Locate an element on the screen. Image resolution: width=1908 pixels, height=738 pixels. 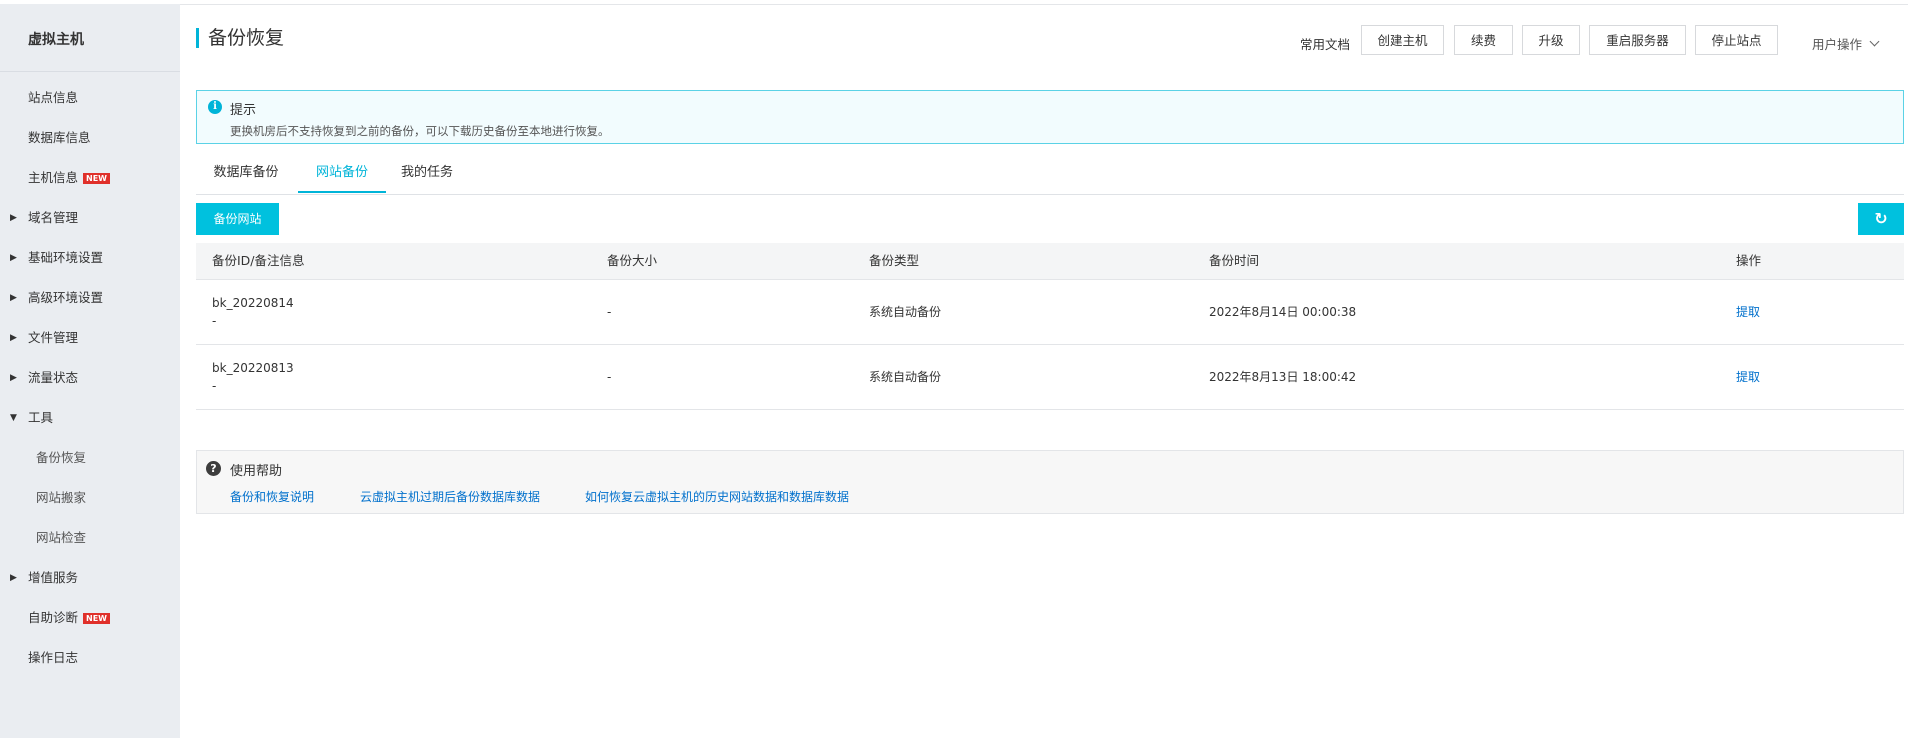
create-host-button: 创建主机 is located at coordinates (1402, 40).